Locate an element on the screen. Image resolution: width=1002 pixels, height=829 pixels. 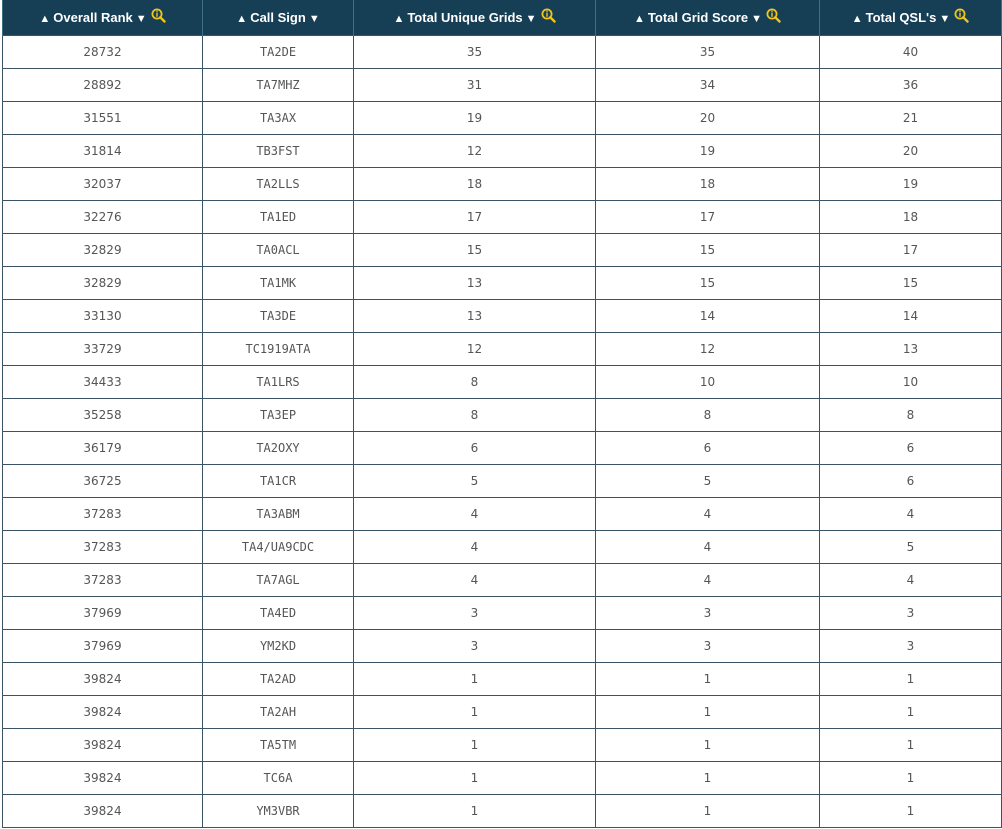
call-sign-cell: TA7AGL is located at coordinates (278, 579).